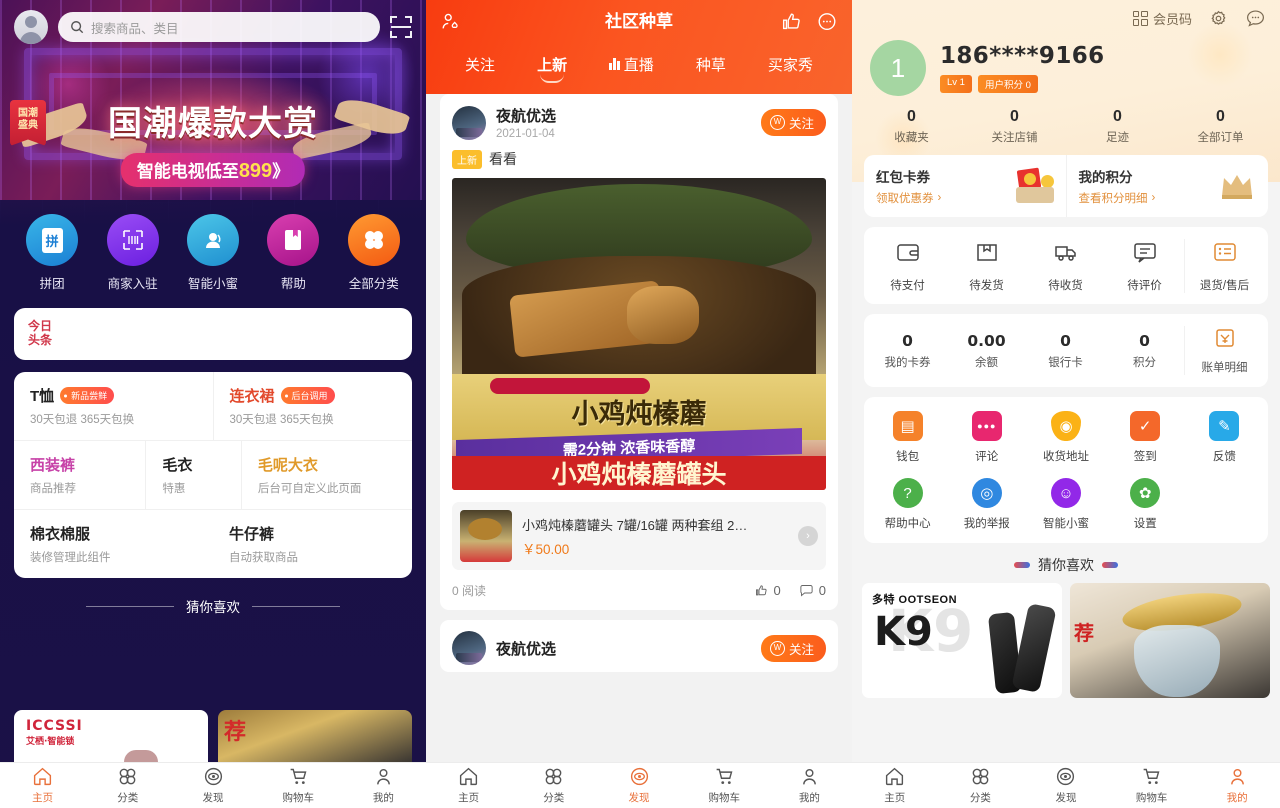  I want to click on order-to-ship: 待发货, so click(986, 266).